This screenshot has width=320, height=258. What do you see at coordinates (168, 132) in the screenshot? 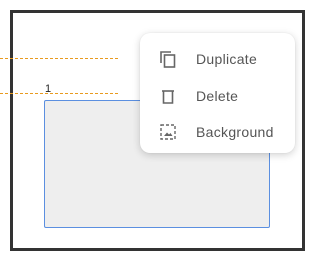
I see `background-image-icon` at bounding box center [168, 132].